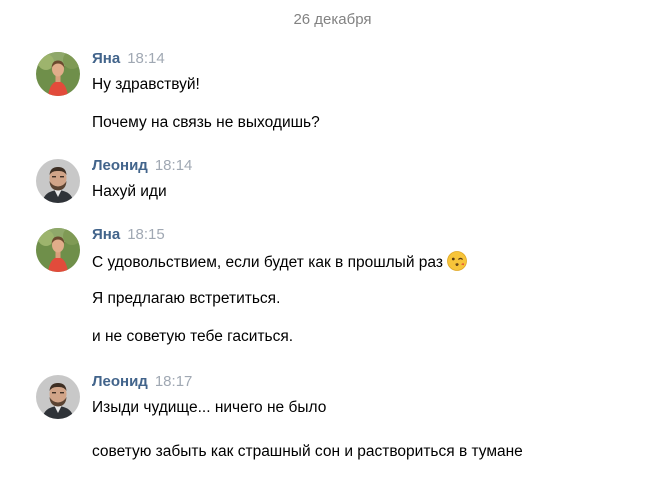  I want to click on message-header: Леонид 18:17, so click(142, 382).